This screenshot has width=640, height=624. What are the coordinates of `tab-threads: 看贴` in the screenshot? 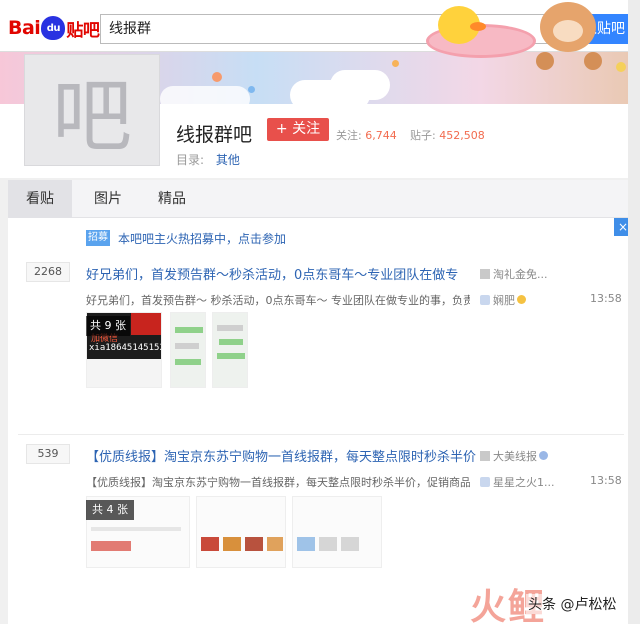 It's located at (40, 199).